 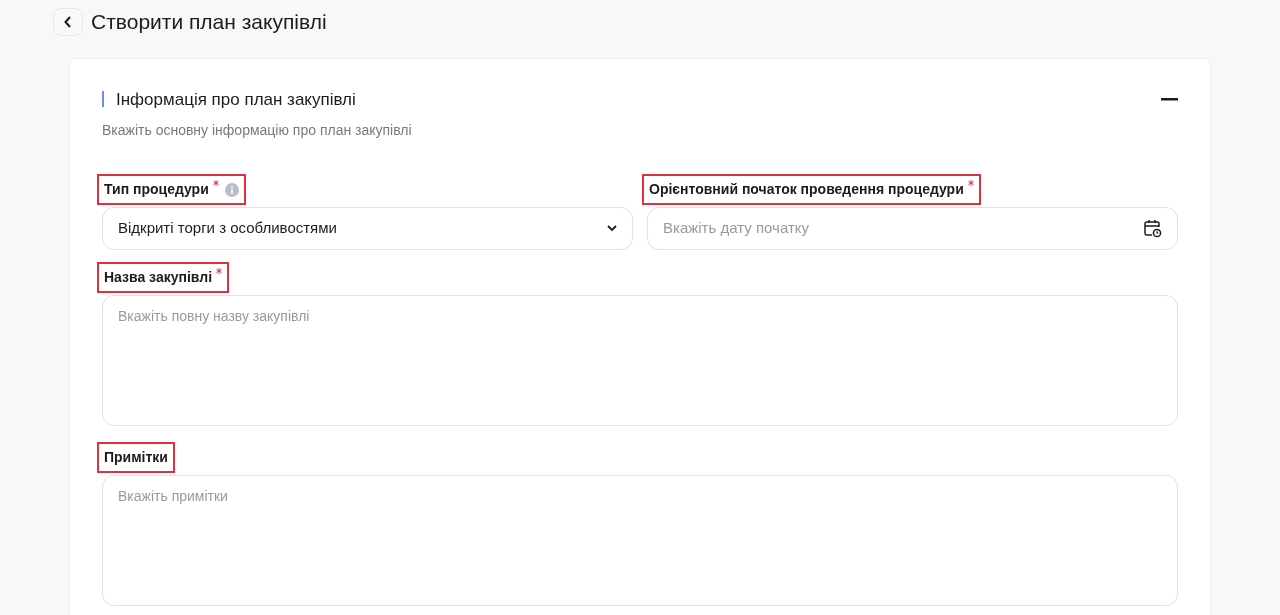 I want to click on minus-icon, so click(x=1169, y=99).